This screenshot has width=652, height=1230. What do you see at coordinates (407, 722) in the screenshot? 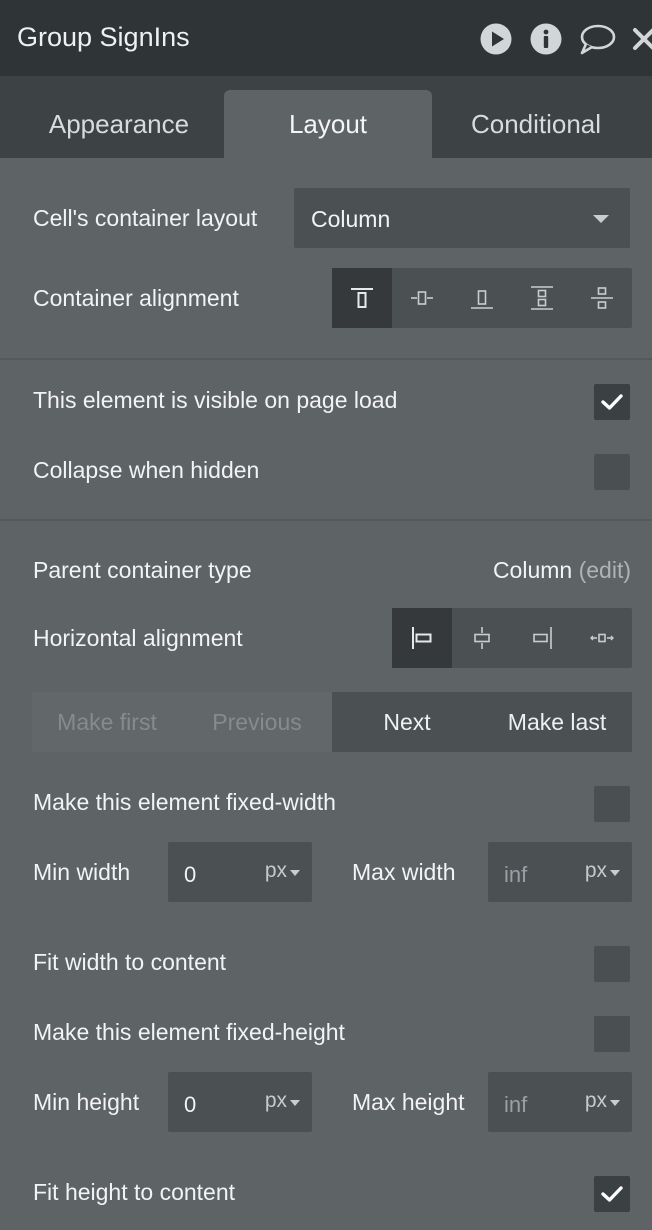
I see `next-button: Next` at bounding box center [407, 722].